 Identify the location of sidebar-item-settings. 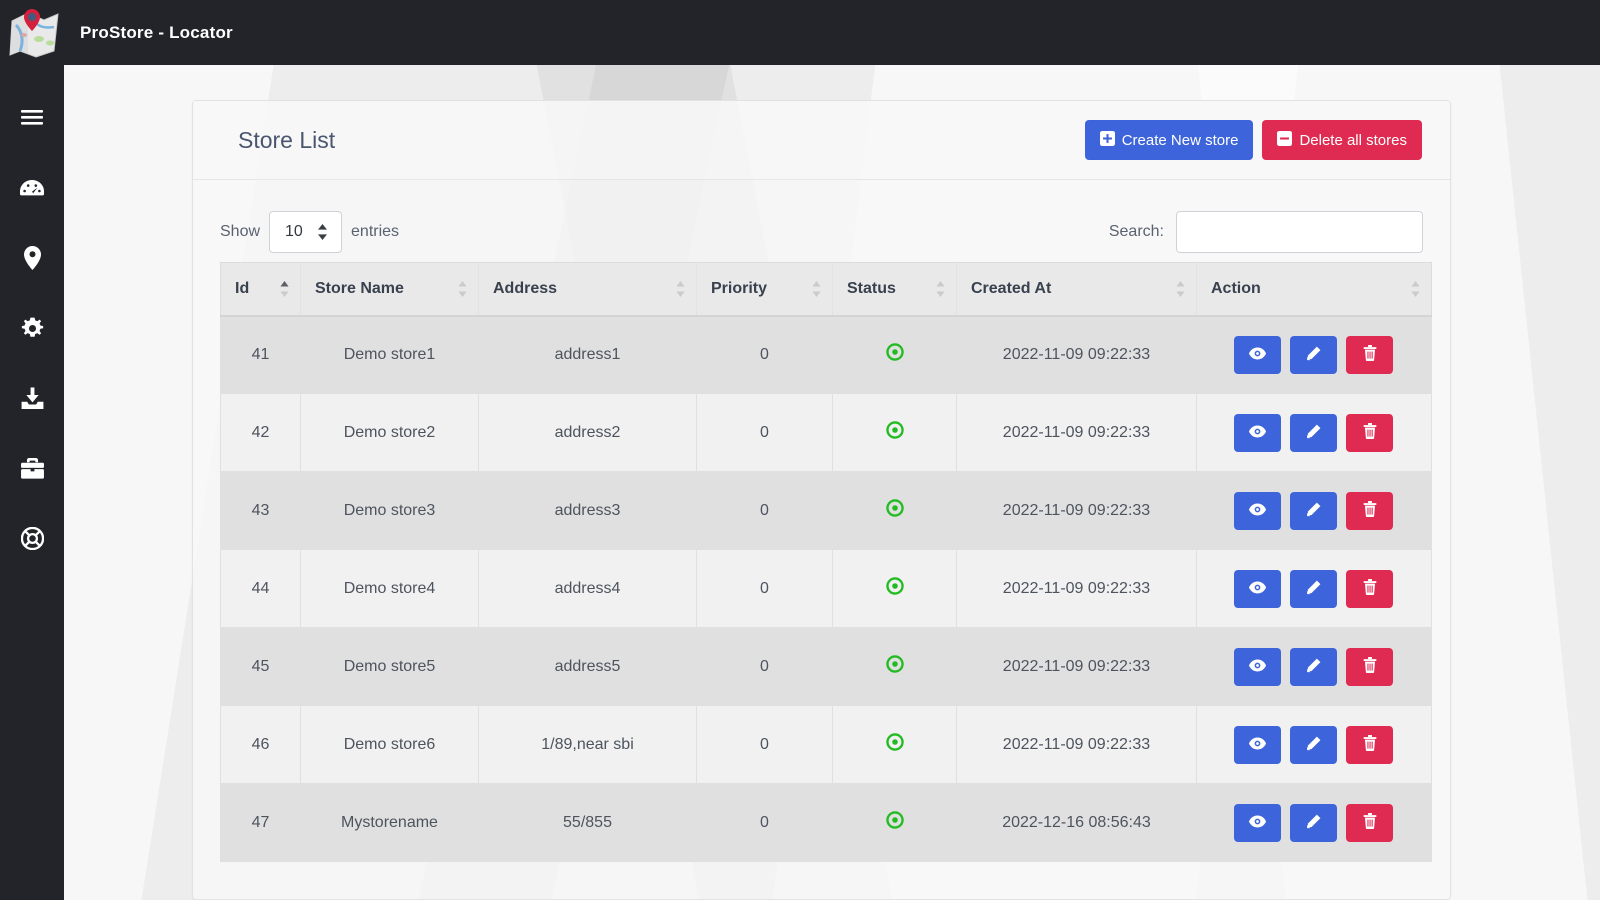
(32, 328).